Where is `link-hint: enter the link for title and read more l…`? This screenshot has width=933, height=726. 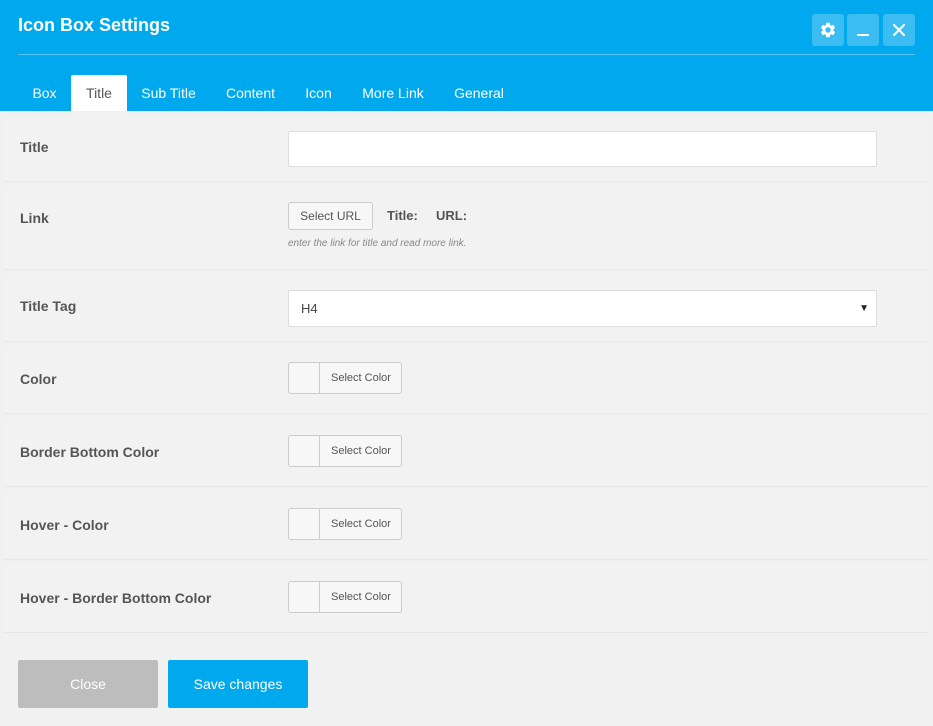 link-hint: enter the link for title and read more l… is located at coordinates (377, 243).